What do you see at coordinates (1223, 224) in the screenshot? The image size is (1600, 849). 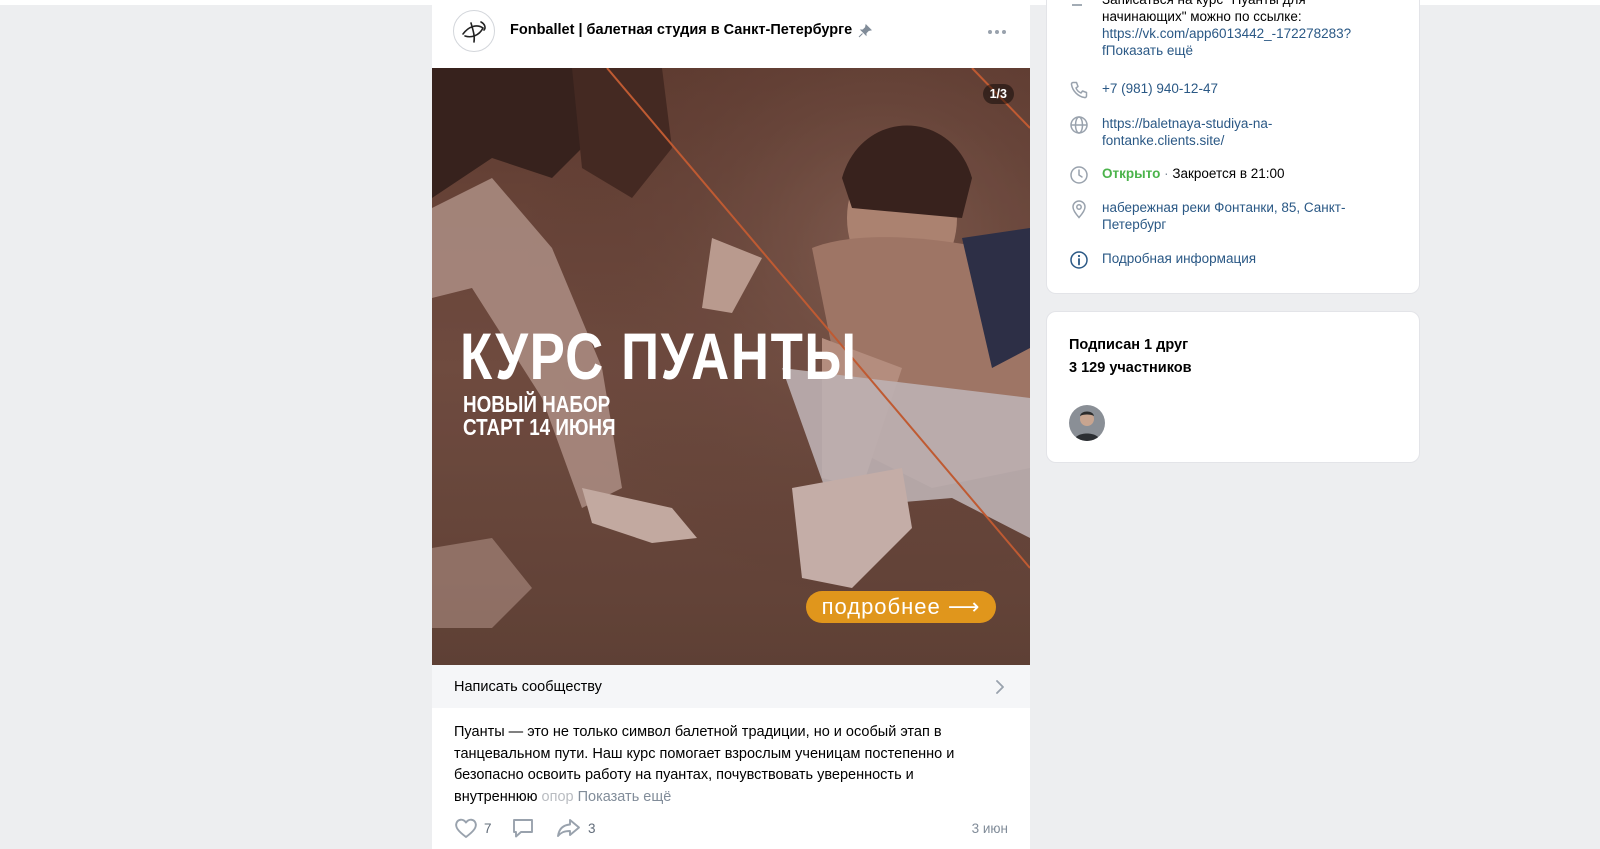 I see `address-line-2: Петербург` at bounding box center [1223, 224].